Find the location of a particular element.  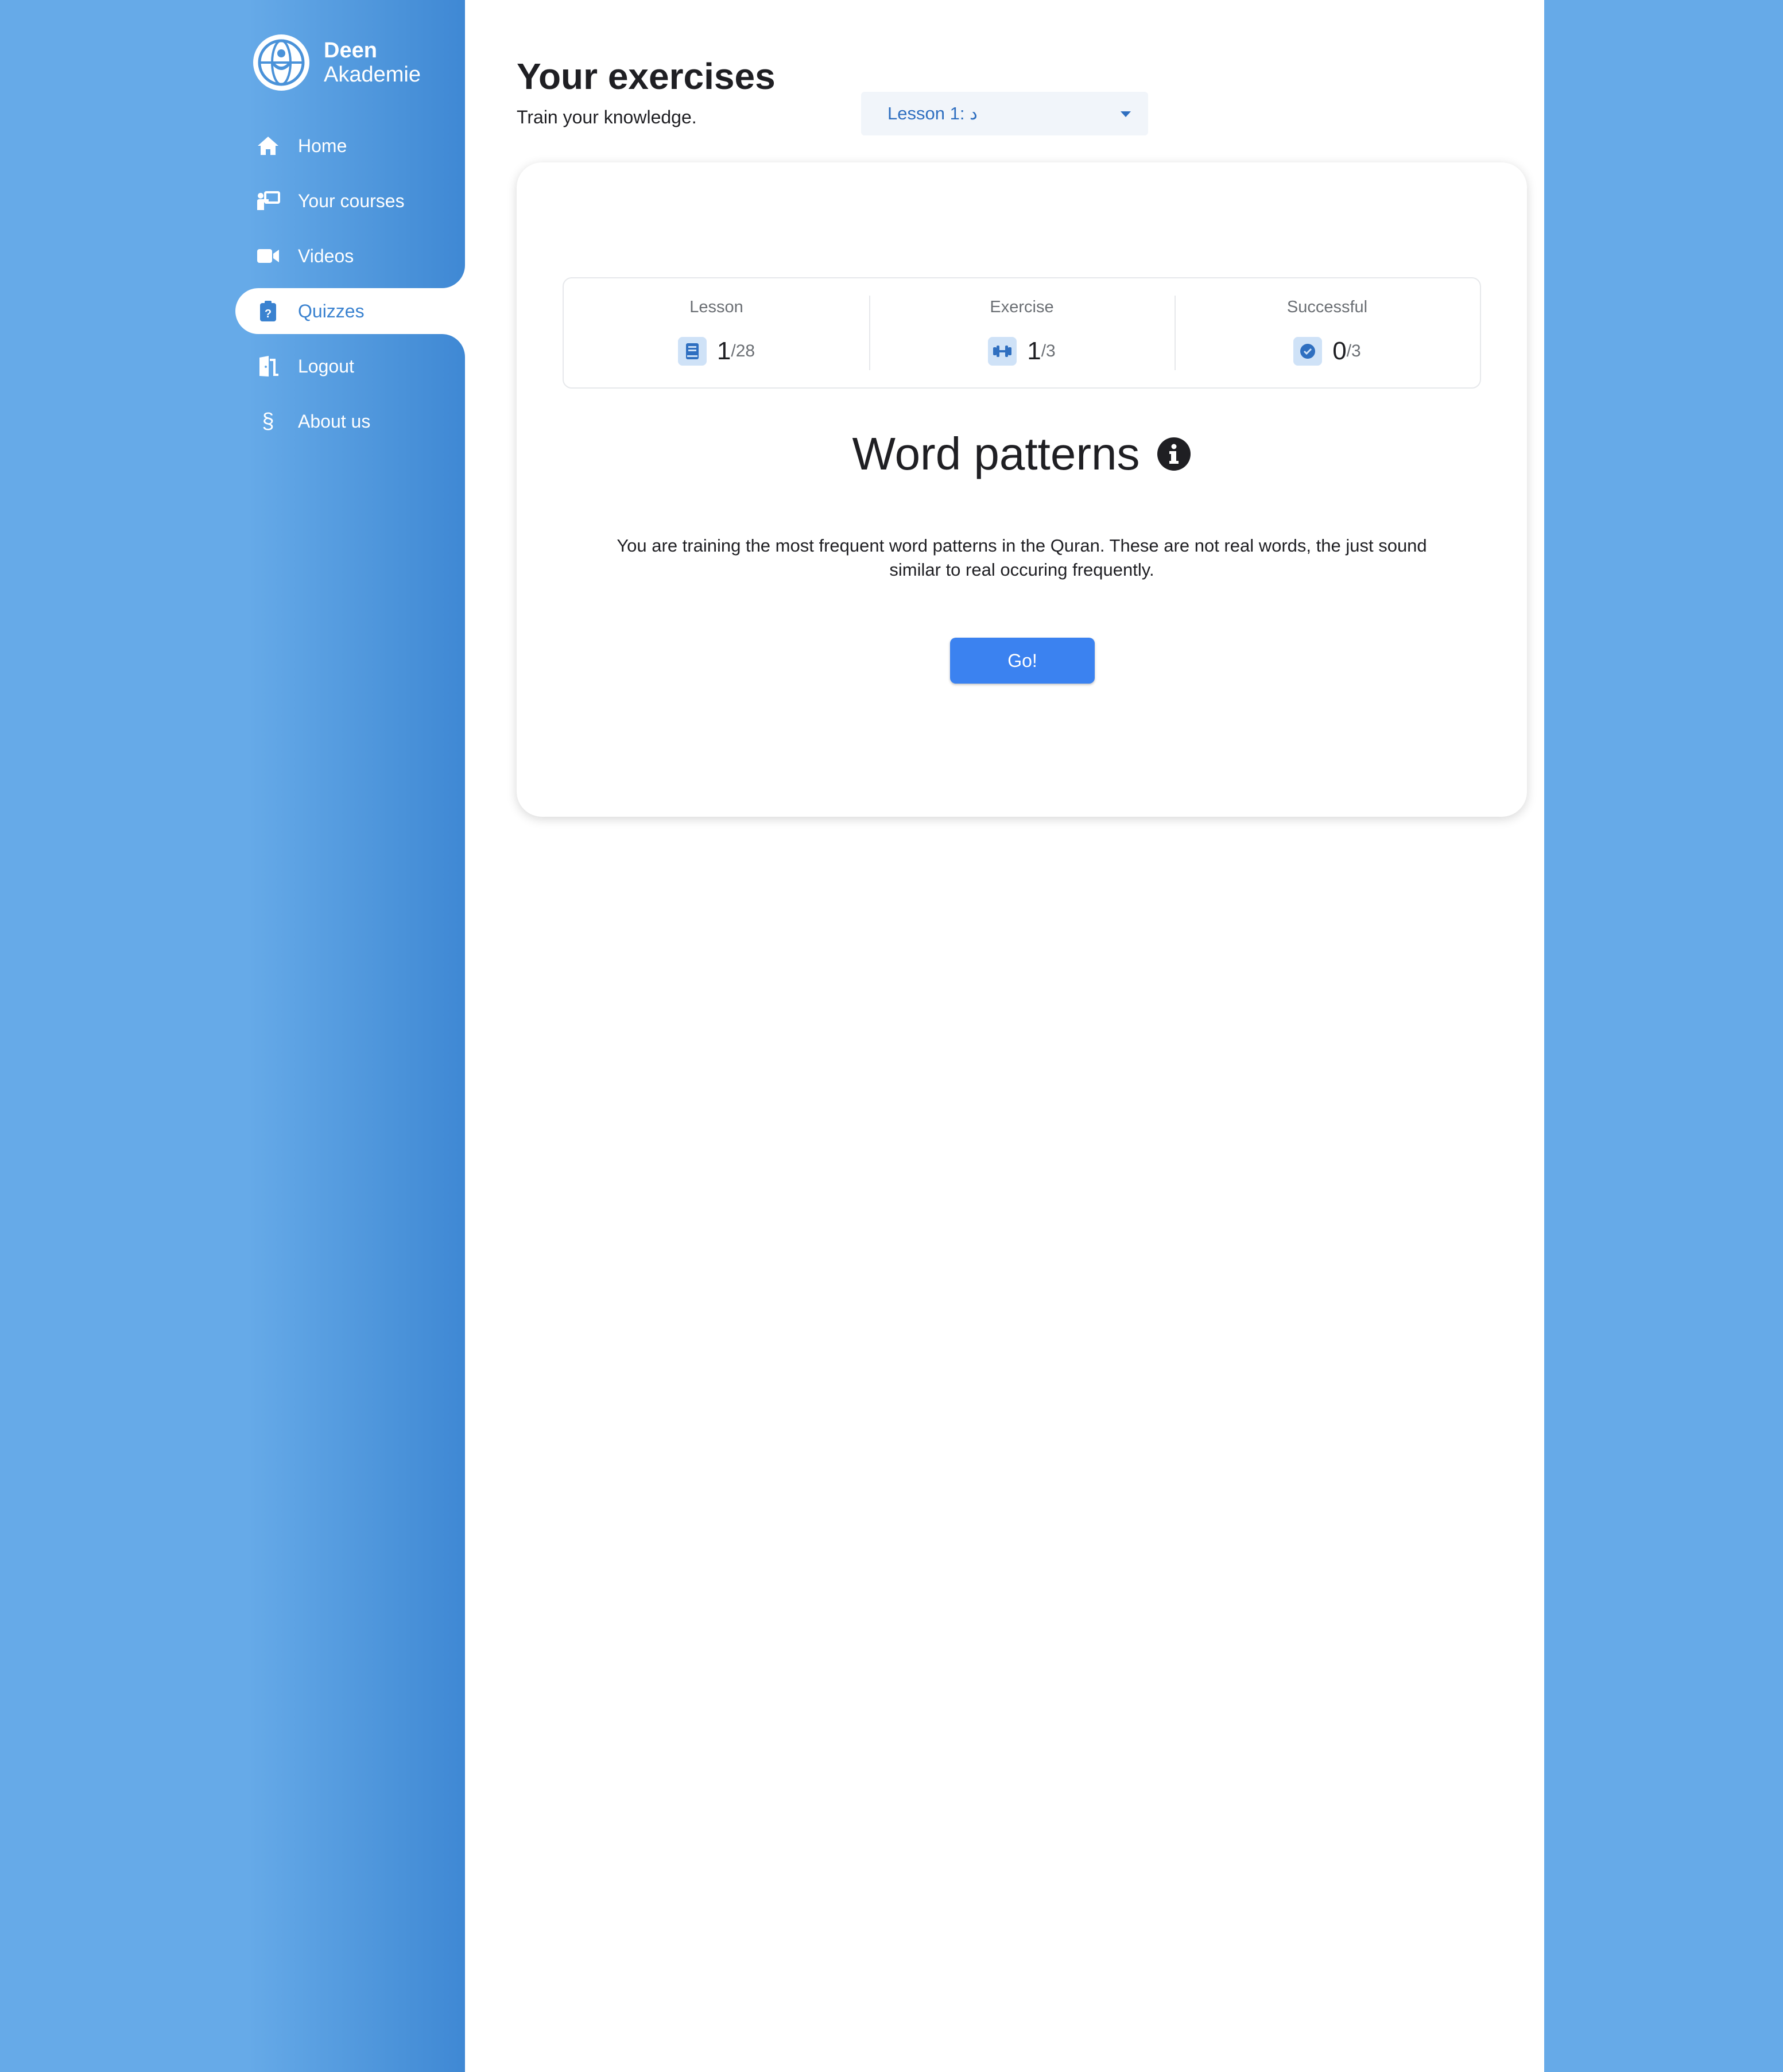

stat-total: /28 is located at coordinates (743, 351).